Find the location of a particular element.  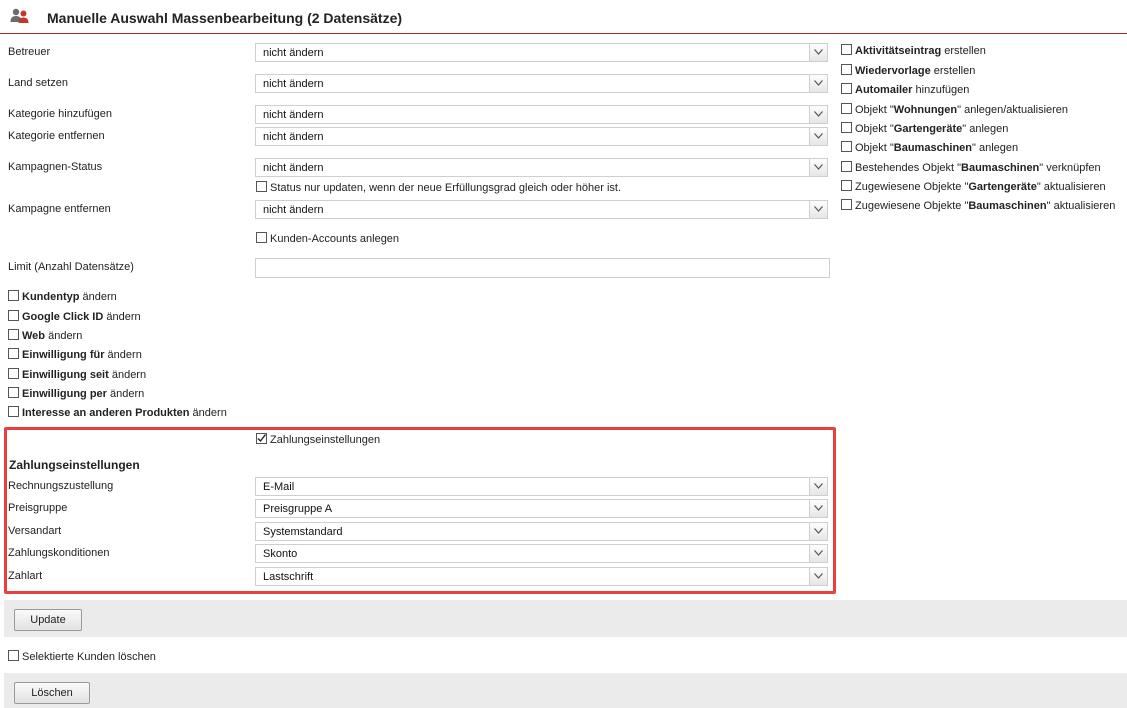

delete-selected-option: Selektierte Kunden löschen is located at coordinates (82, 656).